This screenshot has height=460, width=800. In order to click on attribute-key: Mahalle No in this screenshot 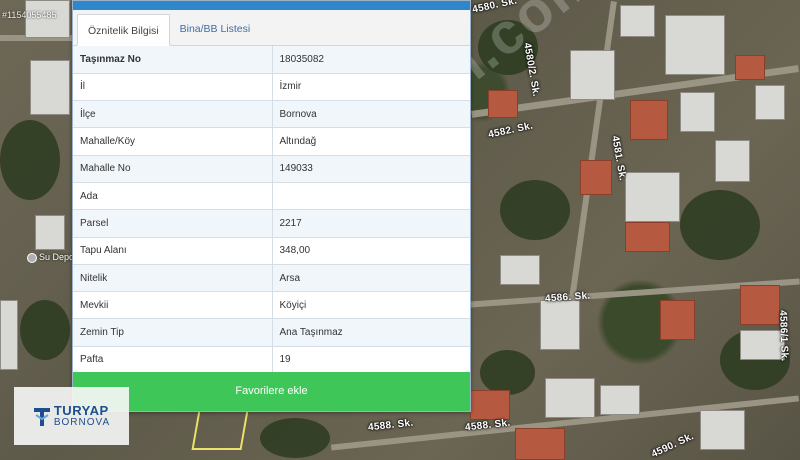, I will do `click(173, 169)`.